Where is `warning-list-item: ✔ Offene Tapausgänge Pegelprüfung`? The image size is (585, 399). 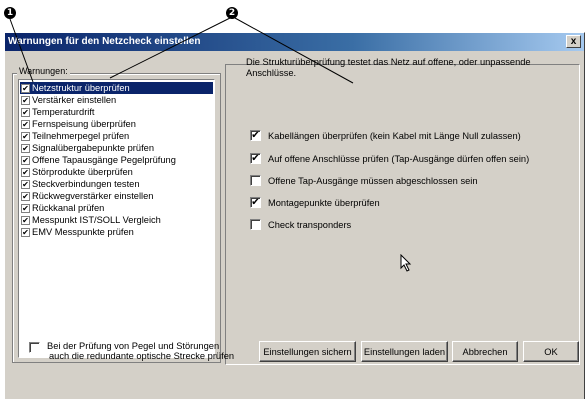 warning-list-item: ✔ Offene Tapausgänge Pegelprüfung is located at coordinates (116, 160).